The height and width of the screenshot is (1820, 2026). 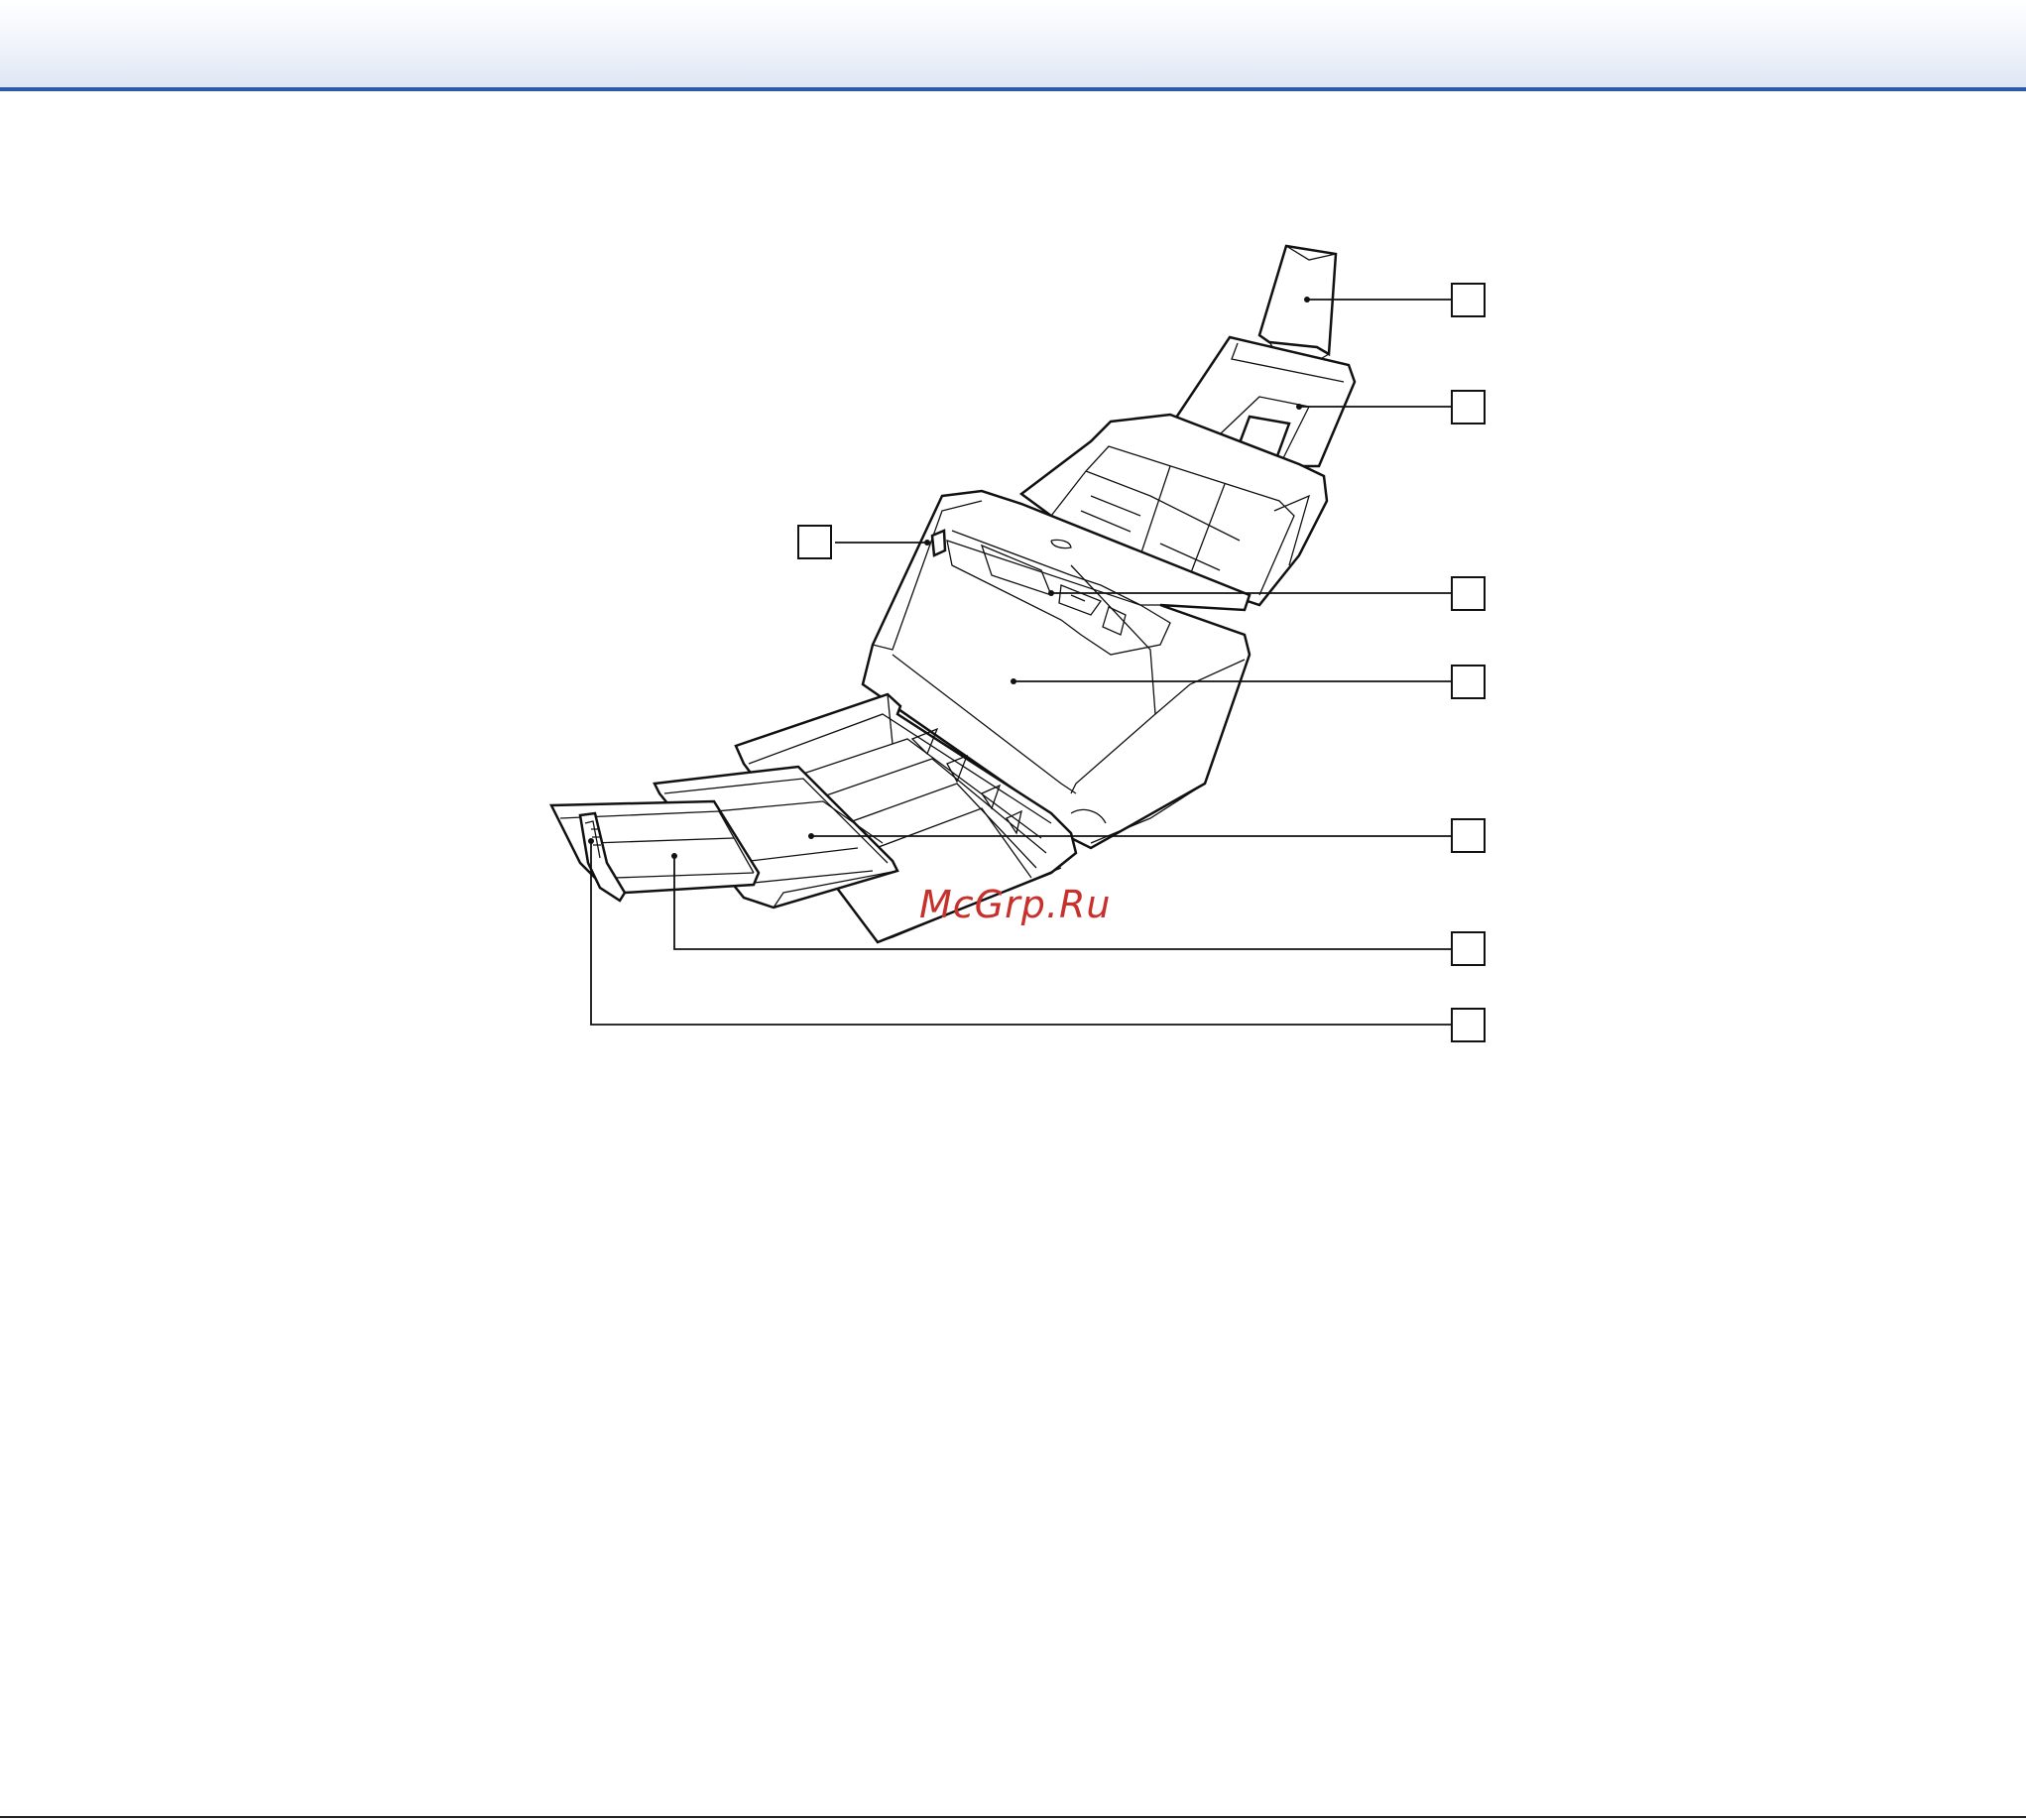 What do you see at coordinates (1297, 303) in the screenshot?
I see `feed-tray-extension` at bounding box center [1297, 303].